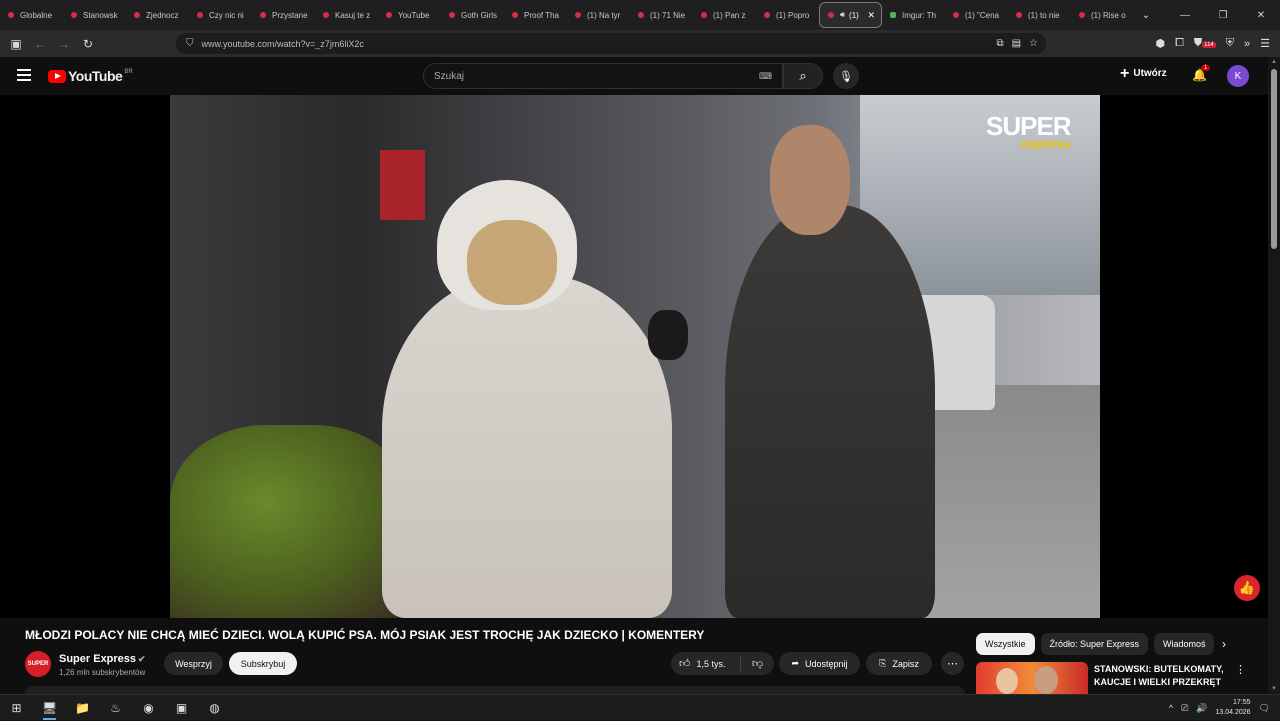  I want to click on menu-icon: ☰, so click(1265, 43).